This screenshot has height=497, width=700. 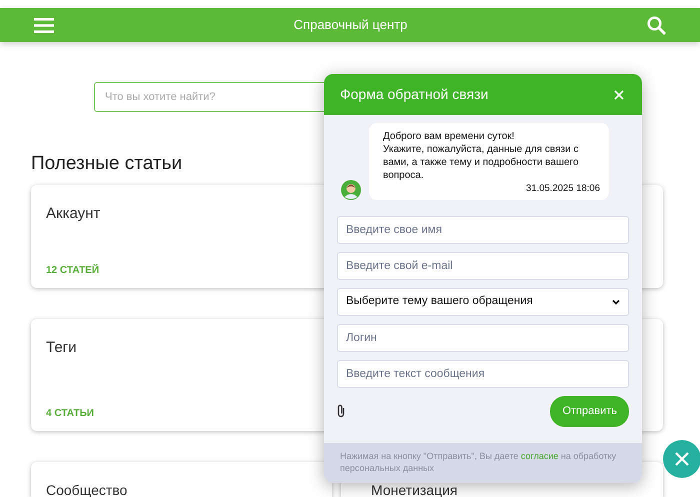 What do you see at coordinates (483, 463) in the screenshot?
I see `consent-text: Нажимая на кнопку "Отправить", Вы даете согласие на обработку персональных данных` at bounding box center [483, 463].